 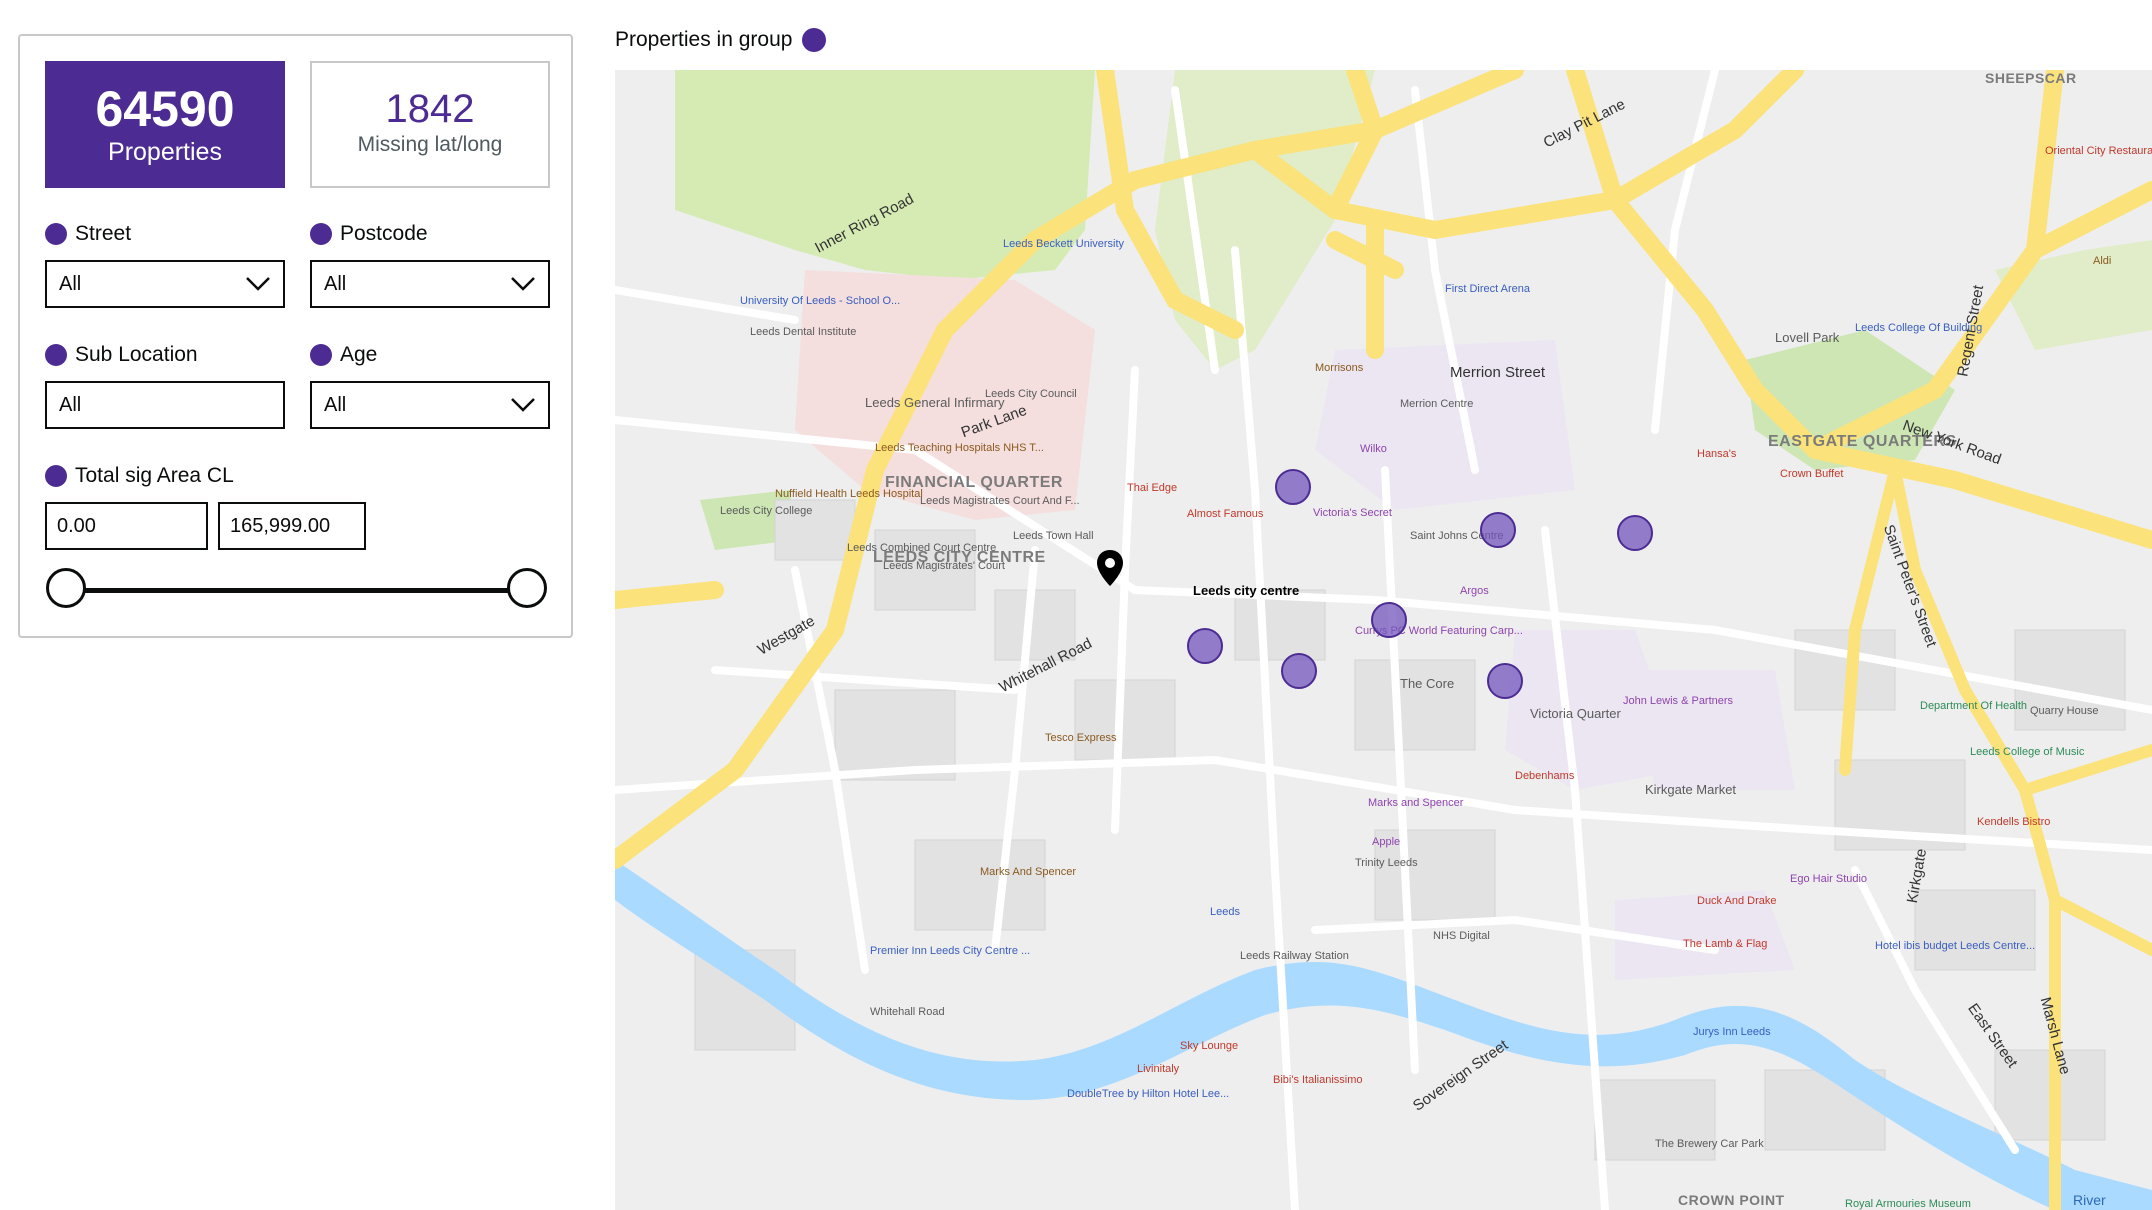 I want to click on place-kirkgate-market: Kirkgate Market, so click(x=1690, y=789).